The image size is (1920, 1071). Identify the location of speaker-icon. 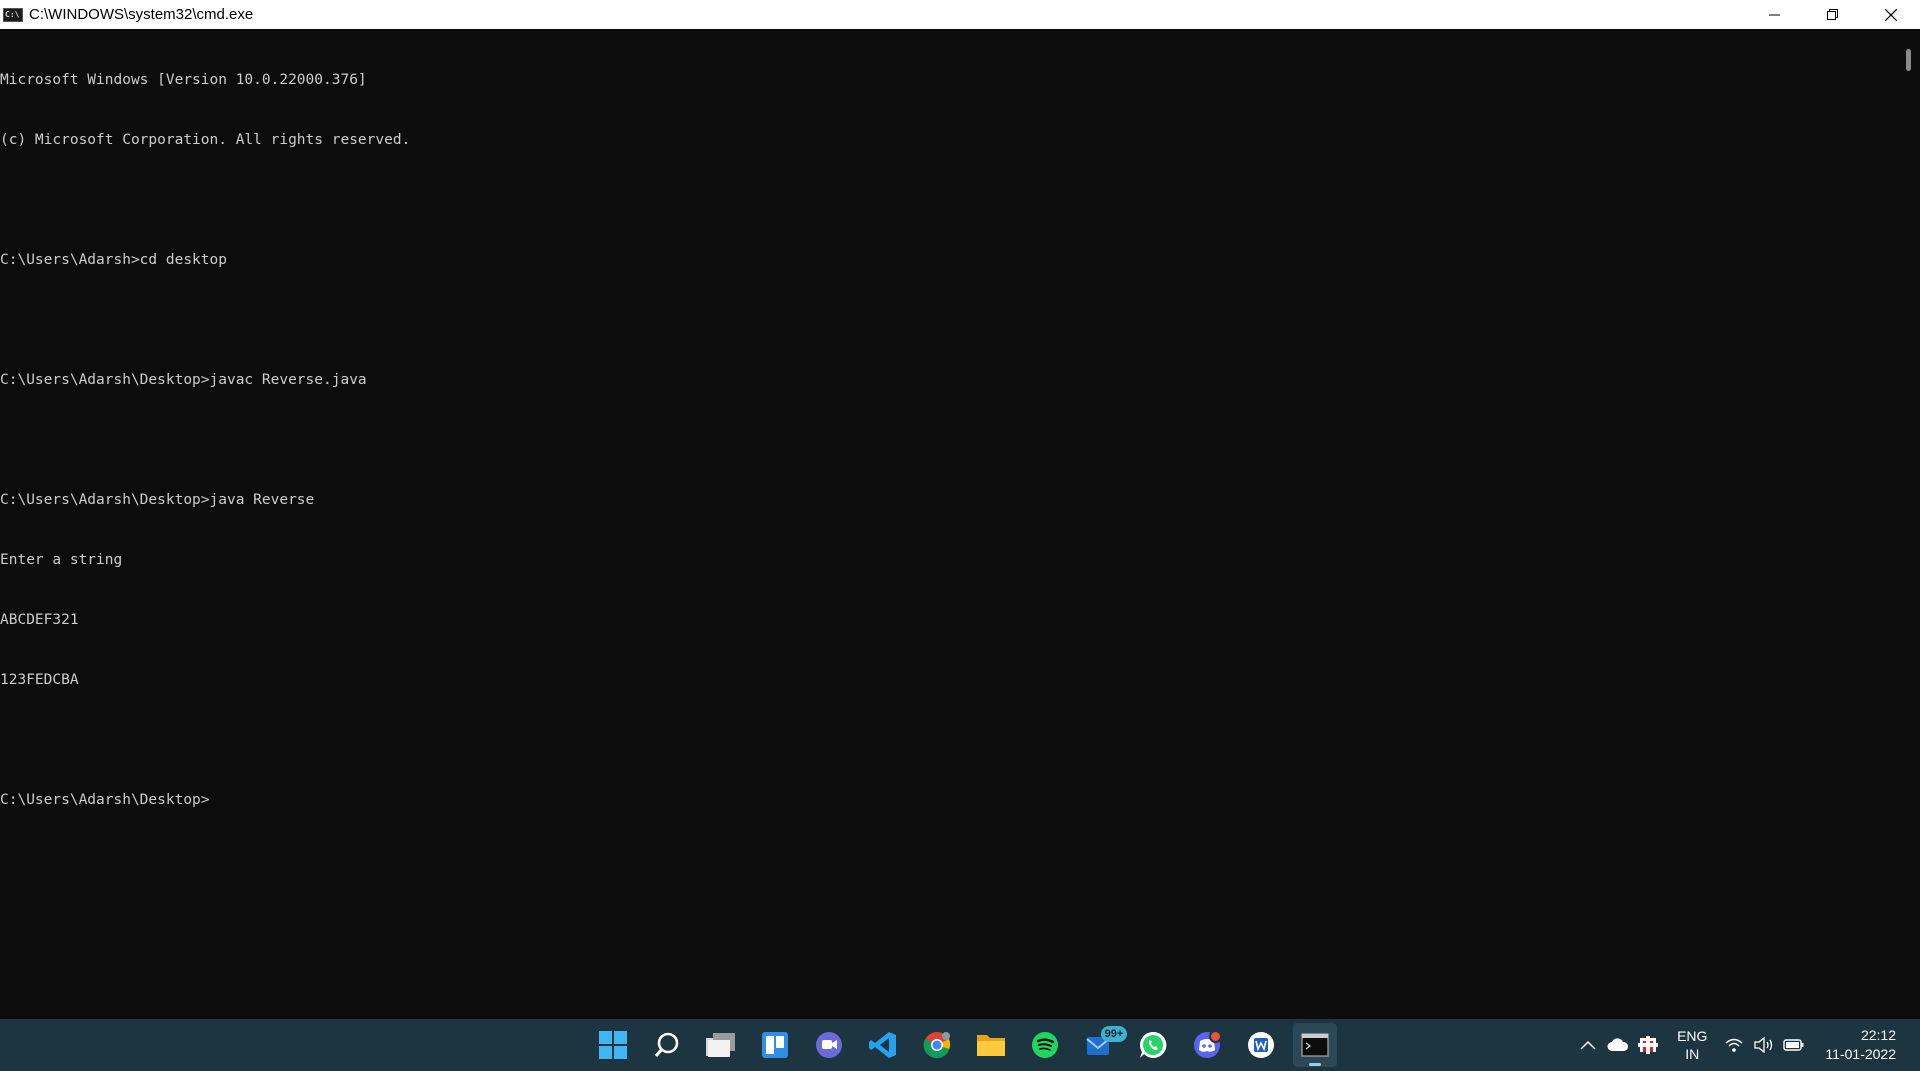
(1763, 1045).